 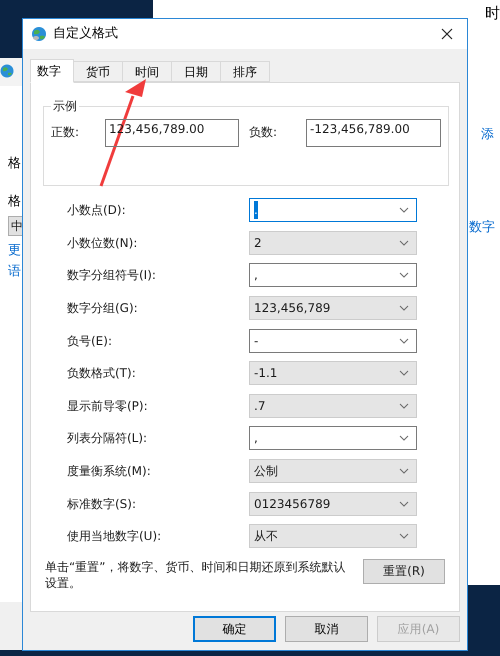 What do you see at coordinates (103, 309) in the screenshot?
I see `setting-label: 数字分组(G):` at bounding box center [103, 309].